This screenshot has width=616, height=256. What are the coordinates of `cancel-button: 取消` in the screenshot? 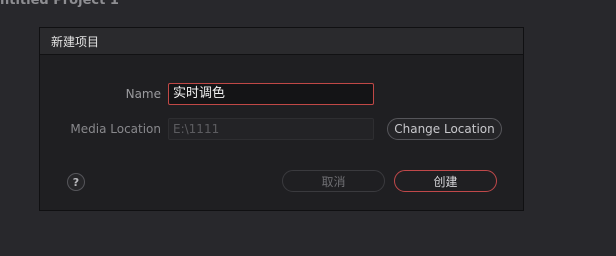 It's located at (333, 181).